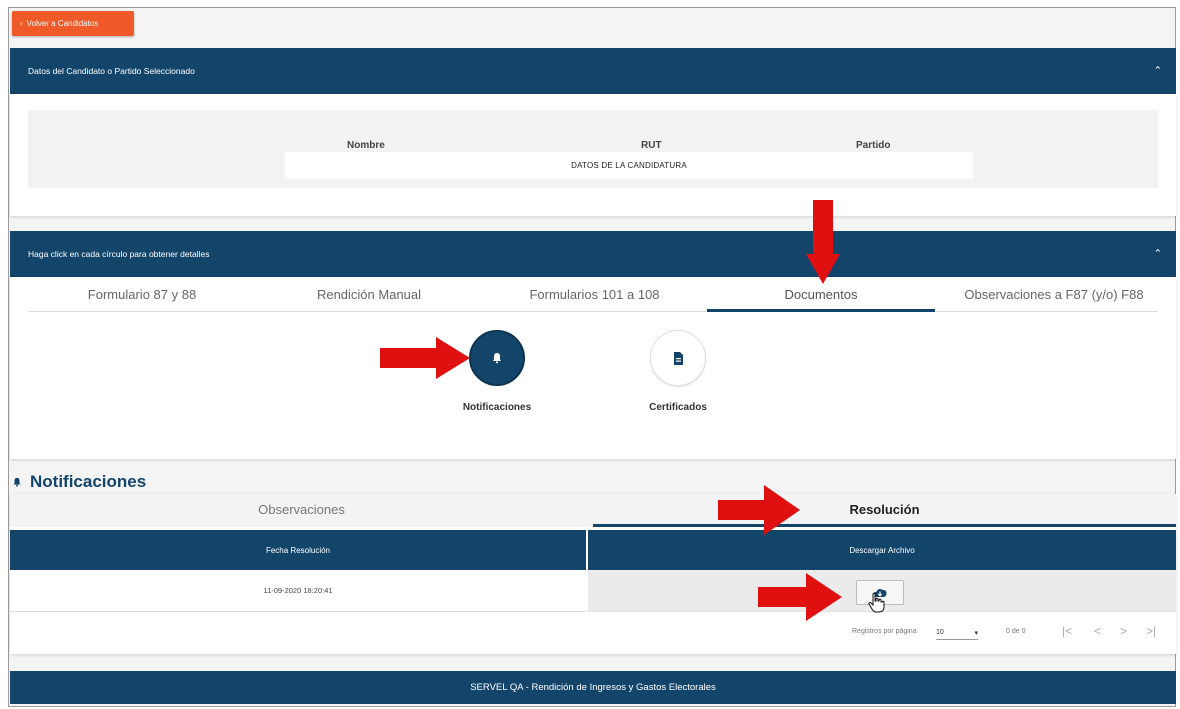 This screenshot has width=1180, height=709. Describe the element at coordinates (88, 481) in the screenshot. I see `notificaciones-title-text: Notificaciones` at that location.